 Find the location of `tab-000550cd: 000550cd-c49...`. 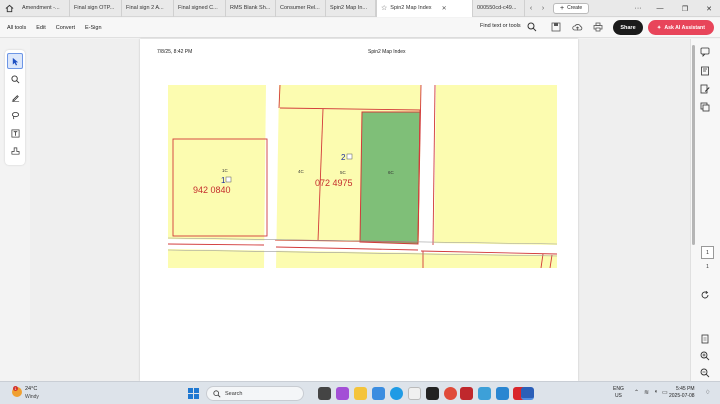

tab-000550cd: 000550cd-c49... is located at coordinates (499, 8).